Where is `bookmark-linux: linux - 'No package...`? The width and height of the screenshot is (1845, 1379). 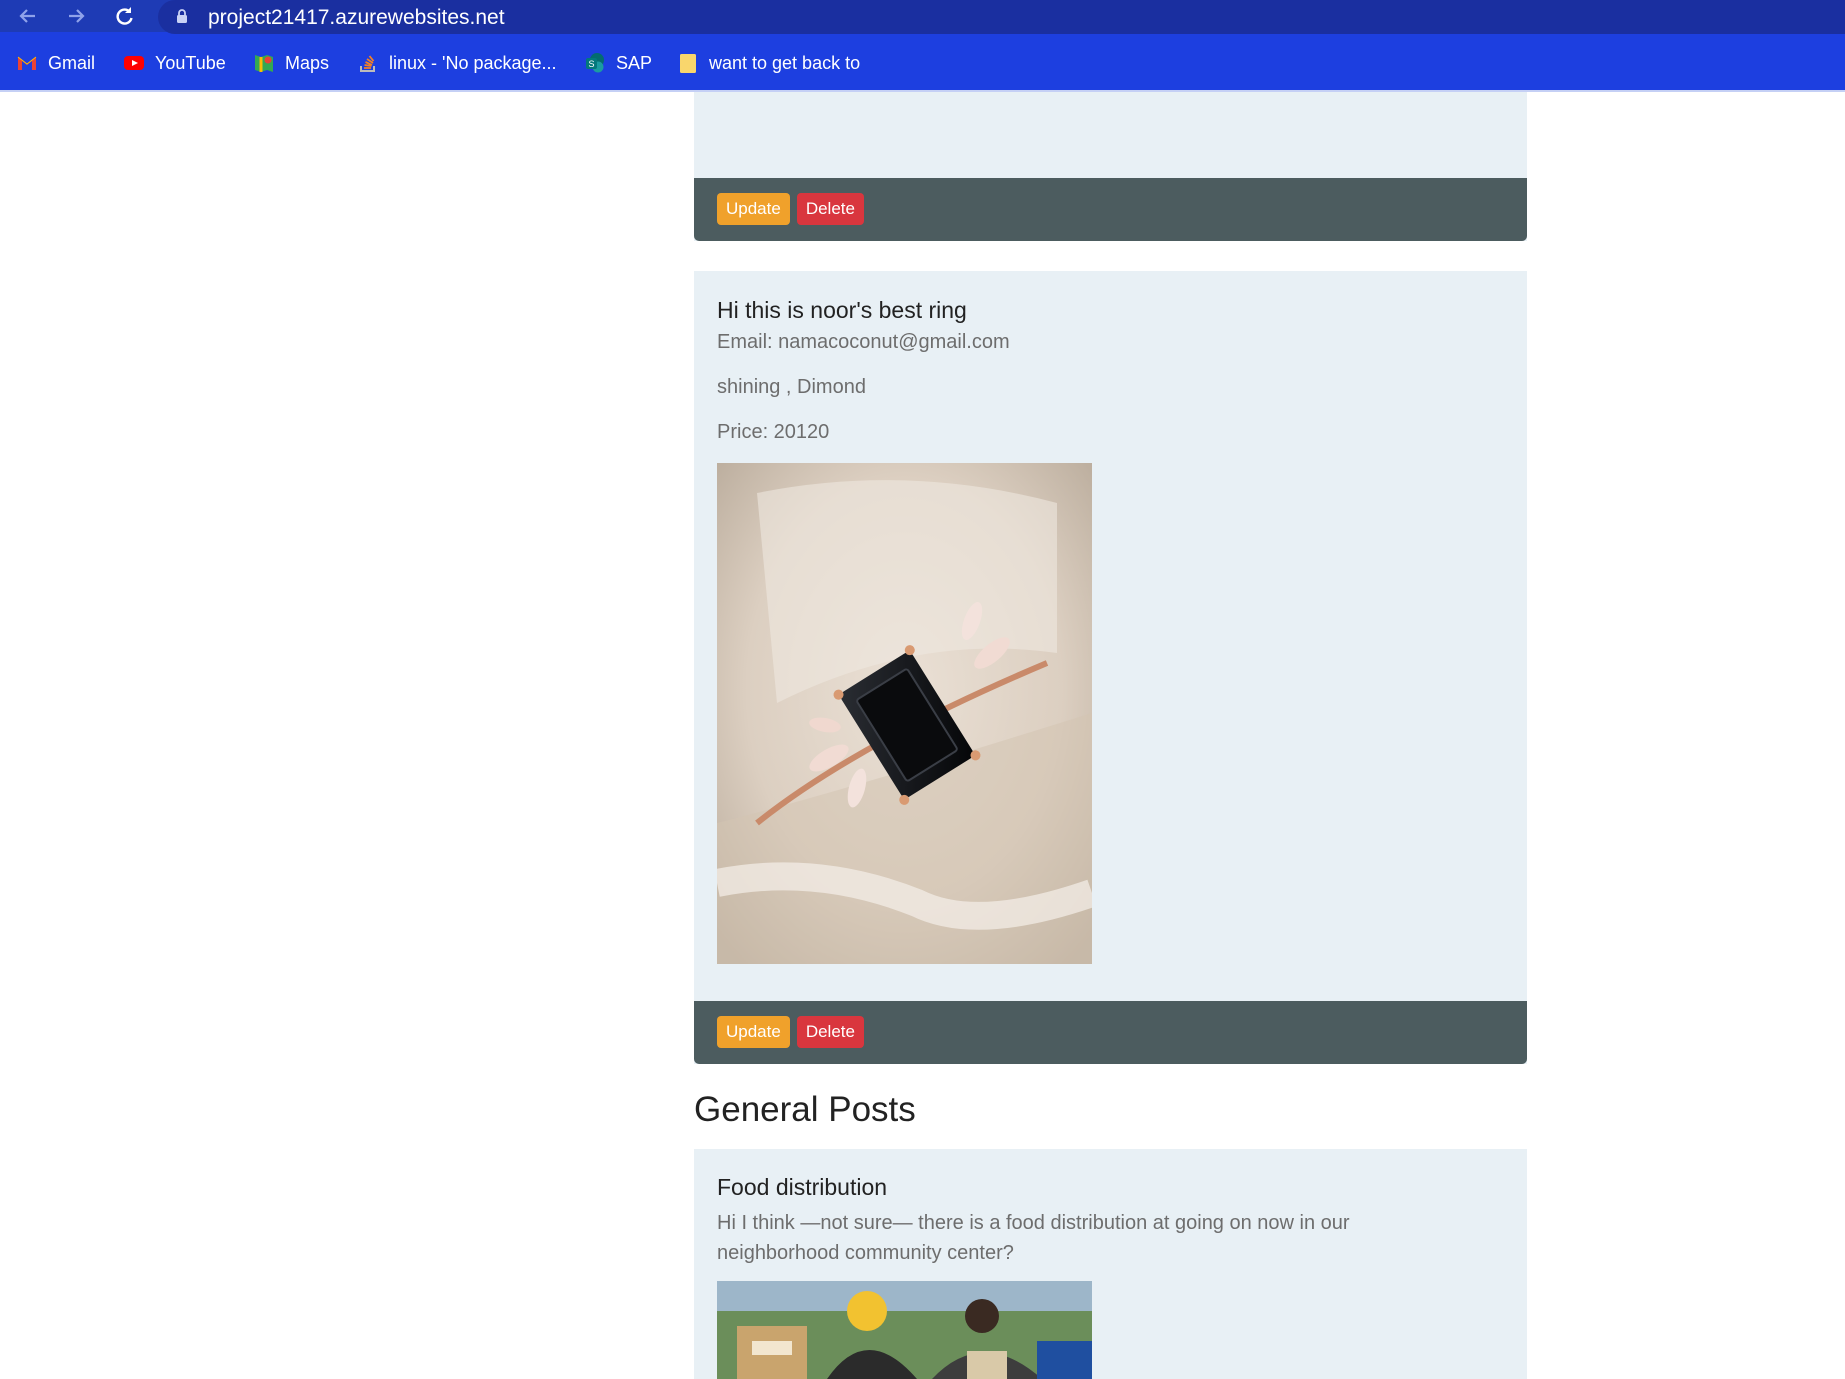 bookmark-linux: linux - 'No package... is located at coordinates (457, 63).